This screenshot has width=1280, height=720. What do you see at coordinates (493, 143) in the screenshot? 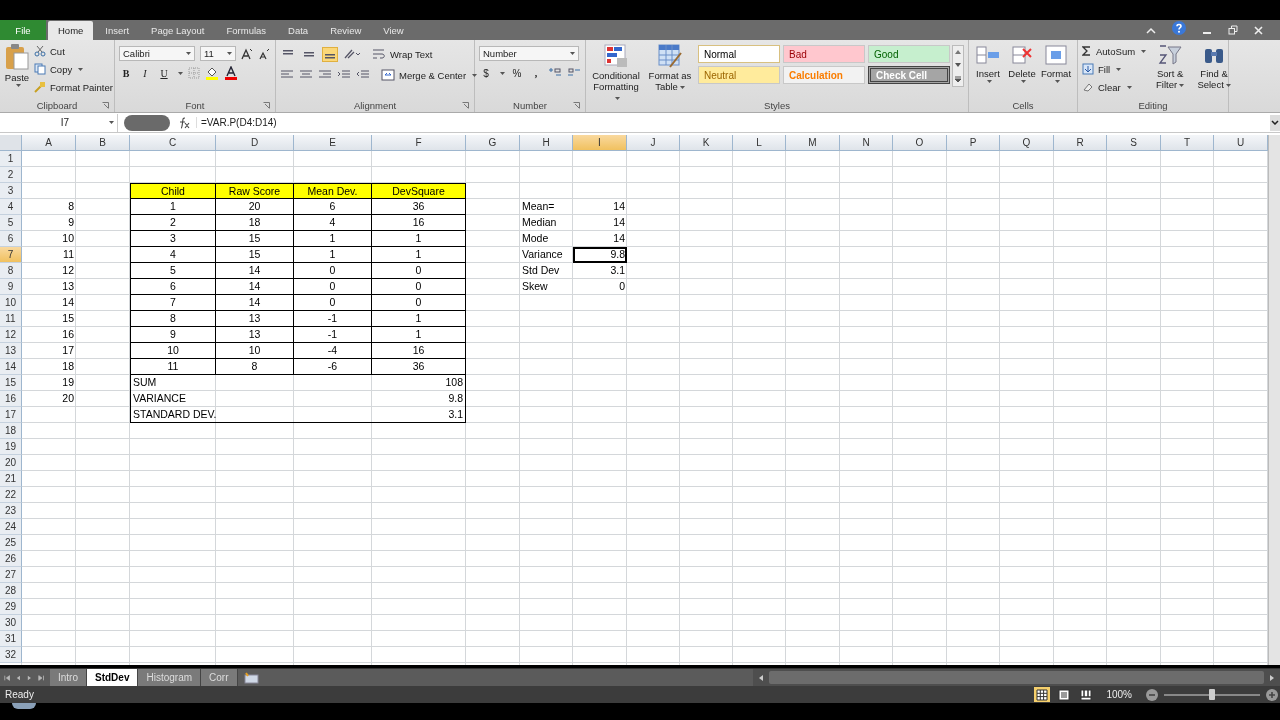
I see `column-header: G` at bounding box center [493, 143].